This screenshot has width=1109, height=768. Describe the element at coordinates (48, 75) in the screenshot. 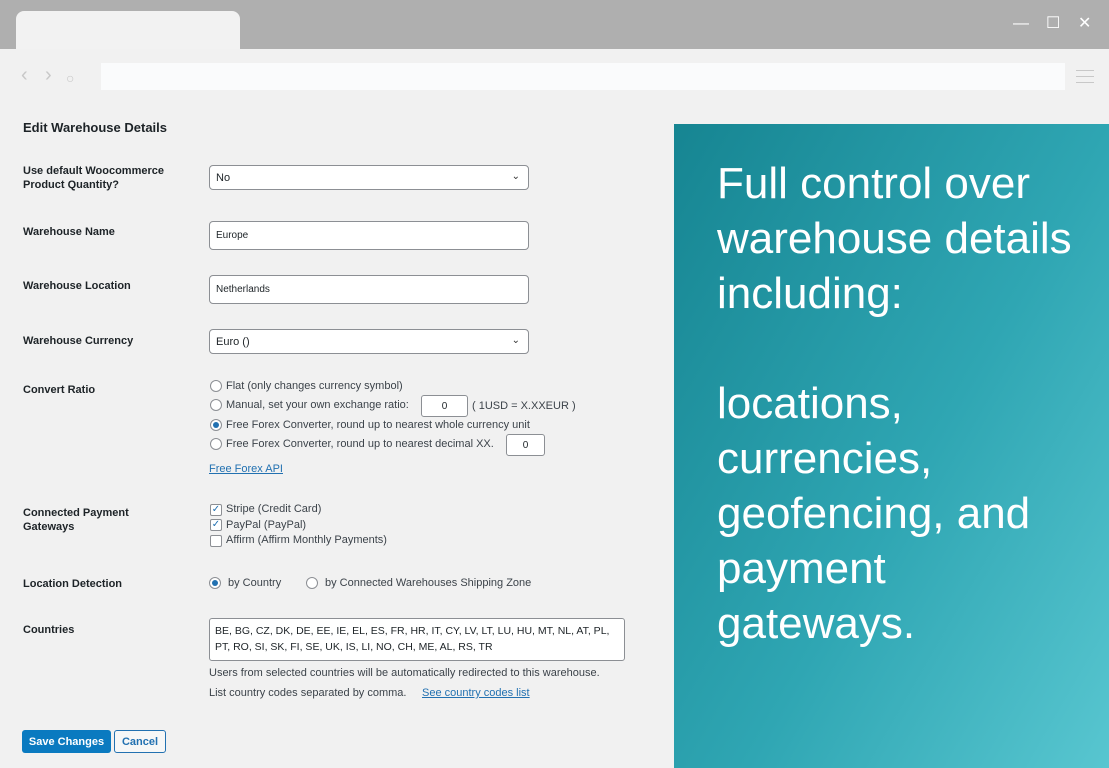

I see `forward-icon: ›` at that location.